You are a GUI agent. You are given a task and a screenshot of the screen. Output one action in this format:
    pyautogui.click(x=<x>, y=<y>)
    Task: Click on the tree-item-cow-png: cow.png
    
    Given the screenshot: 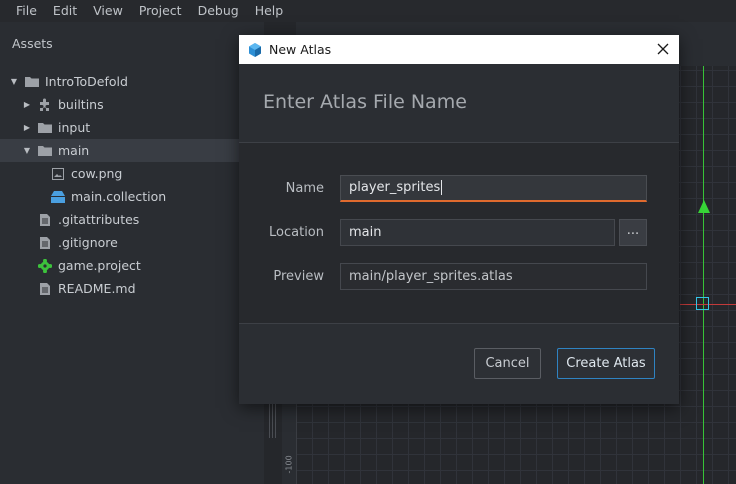 What is the action you would take?
    pyautogui.click(x=132, y=173)
    